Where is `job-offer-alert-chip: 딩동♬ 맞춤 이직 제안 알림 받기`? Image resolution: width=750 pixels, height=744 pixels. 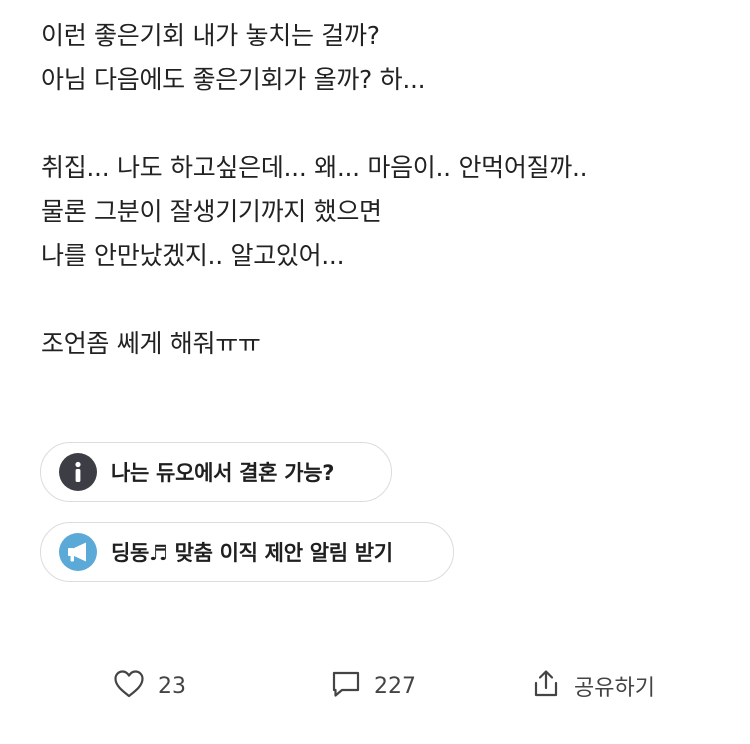
job-offer-alert-chip: 딩동♬ 맞춤 이직 제안 알림 받기 is located at coordinates (247, 552).